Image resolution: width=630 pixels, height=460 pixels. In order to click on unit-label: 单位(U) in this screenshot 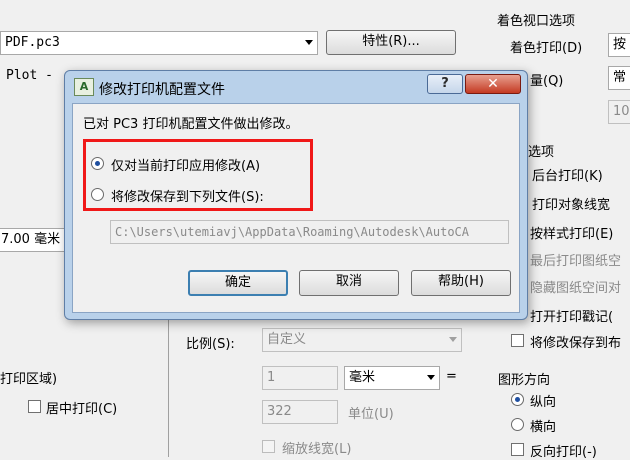, I will do `click(371, 414)`.